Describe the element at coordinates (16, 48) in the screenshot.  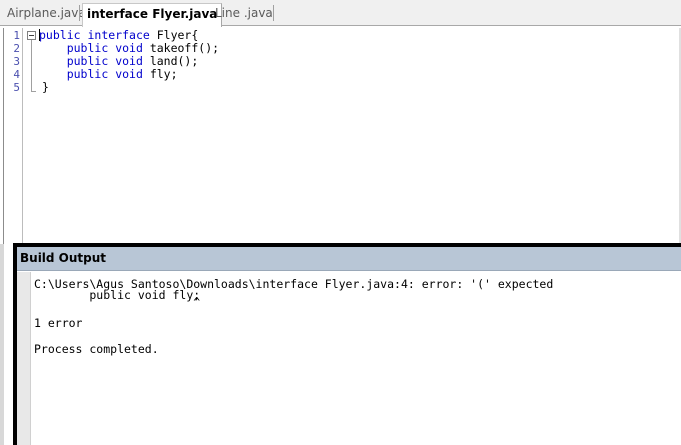
I see `line-number: 2` at that location.